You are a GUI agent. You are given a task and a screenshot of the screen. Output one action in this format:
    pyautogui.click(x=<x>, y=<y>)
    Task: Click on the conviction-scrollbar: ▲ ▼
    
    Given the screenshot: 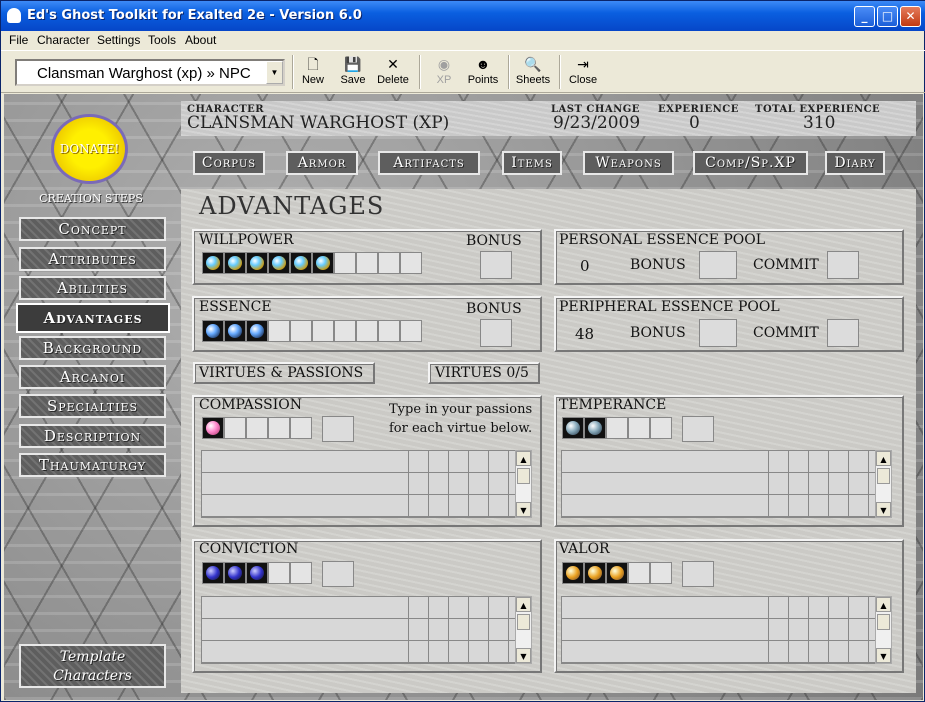 What is the action you would take?
    pyautogui.click(x=523, y=630)
    